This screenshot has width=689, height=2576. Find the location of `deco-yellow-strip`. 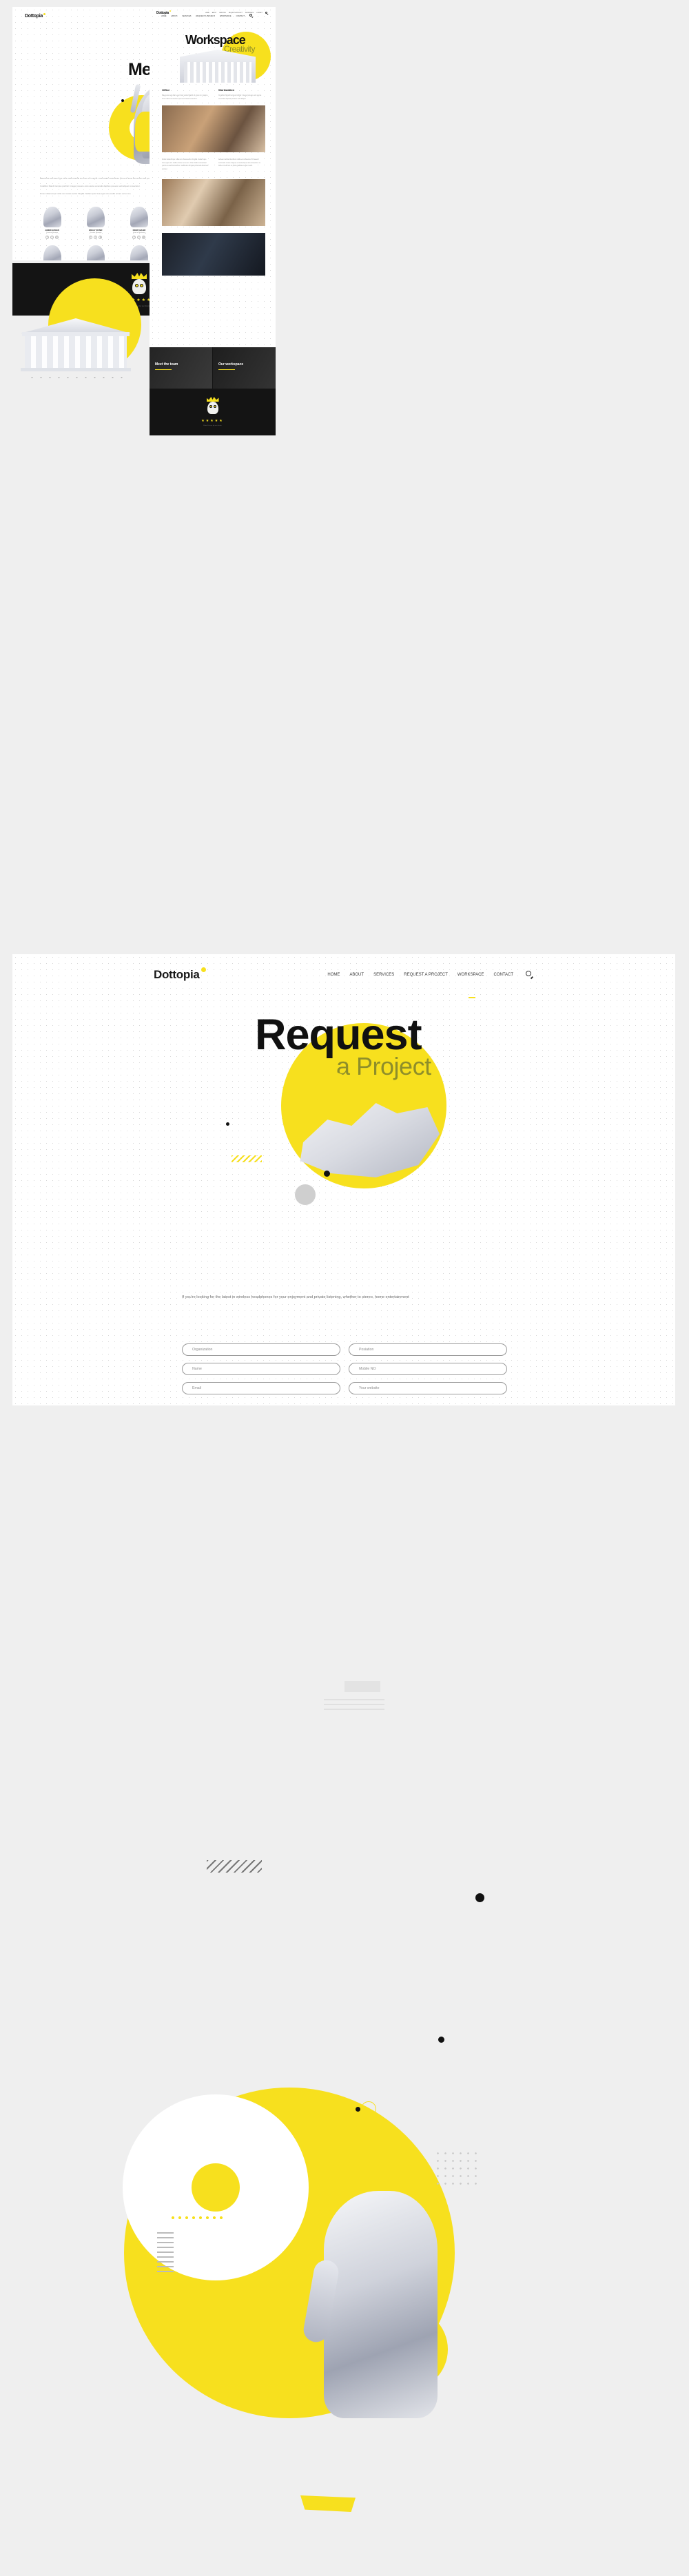

deco-yellow-strip is located at coordinates (328, 2503).